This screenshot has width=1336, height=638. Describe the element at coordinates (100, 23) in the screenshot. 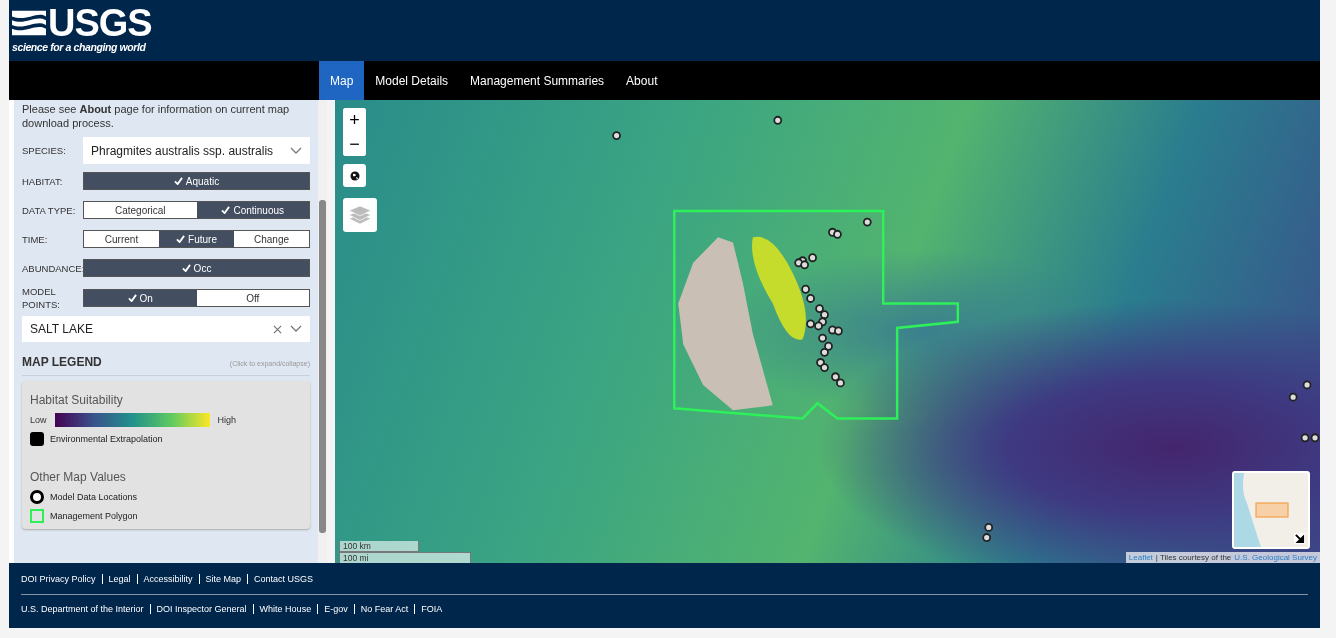

I see `logo-text: USGS` at that location.